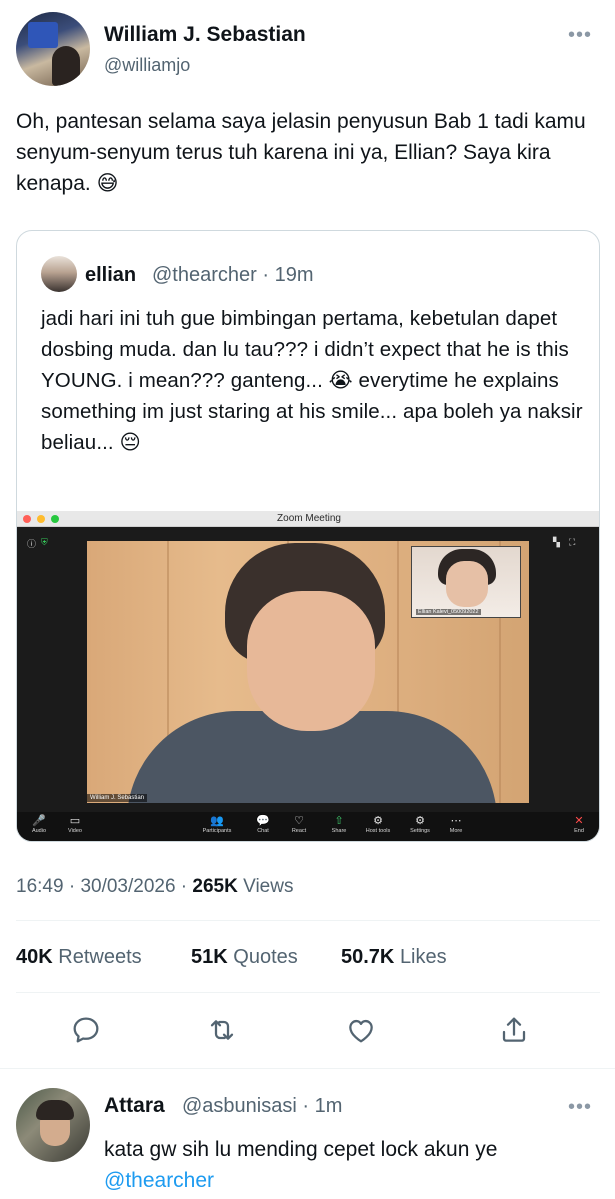 This screenshot has height=1199, width=615. Describe the element at coordinates (32, 544) in the screenshot. I see `zoom-info-icon: ⓘ` at that location.